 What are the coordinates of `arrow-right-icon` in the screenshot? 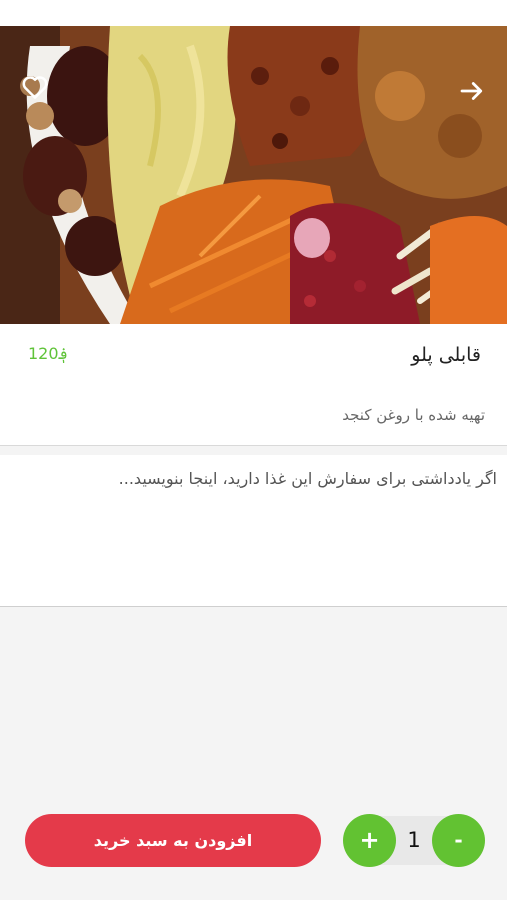 It's located at (472, 91).